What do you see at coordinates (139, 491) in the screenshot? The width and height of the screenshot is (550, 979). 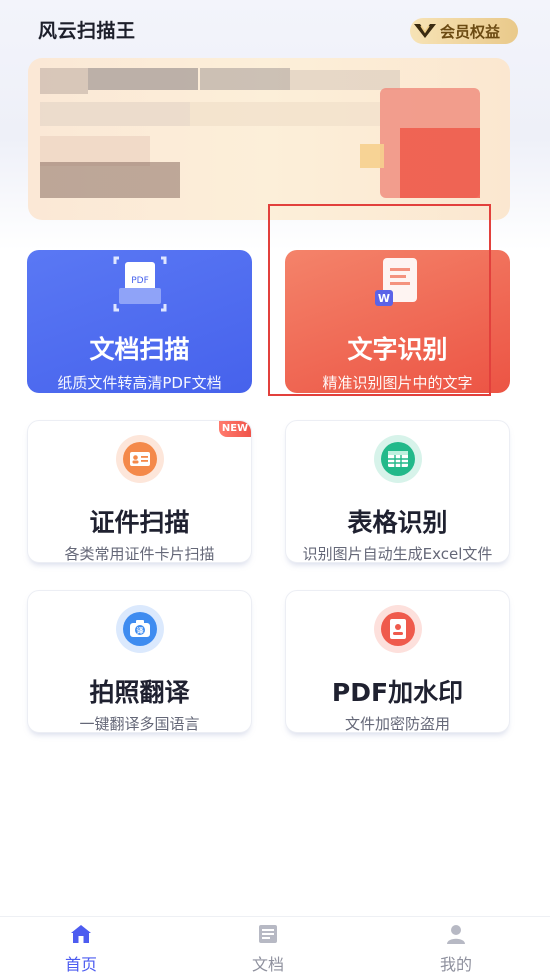 I see `id-scan-card: NEW 证件扫描 各类常用证件卡片扫描` at bounding box center [139, 491].